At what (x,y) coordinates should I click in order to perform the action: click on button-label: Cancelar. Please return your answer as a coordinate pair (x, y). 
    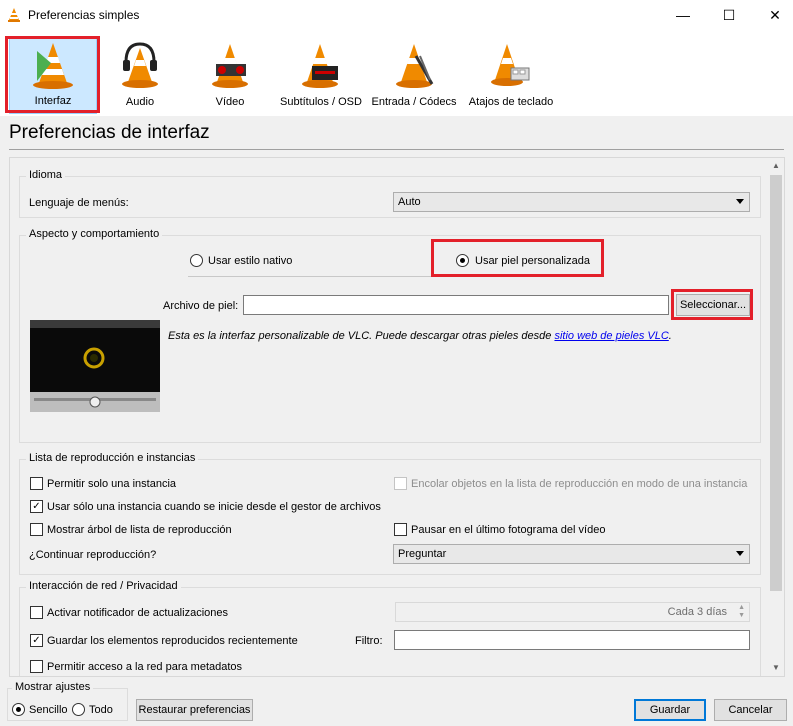
    Looking at the image, I should click on (750, 710).